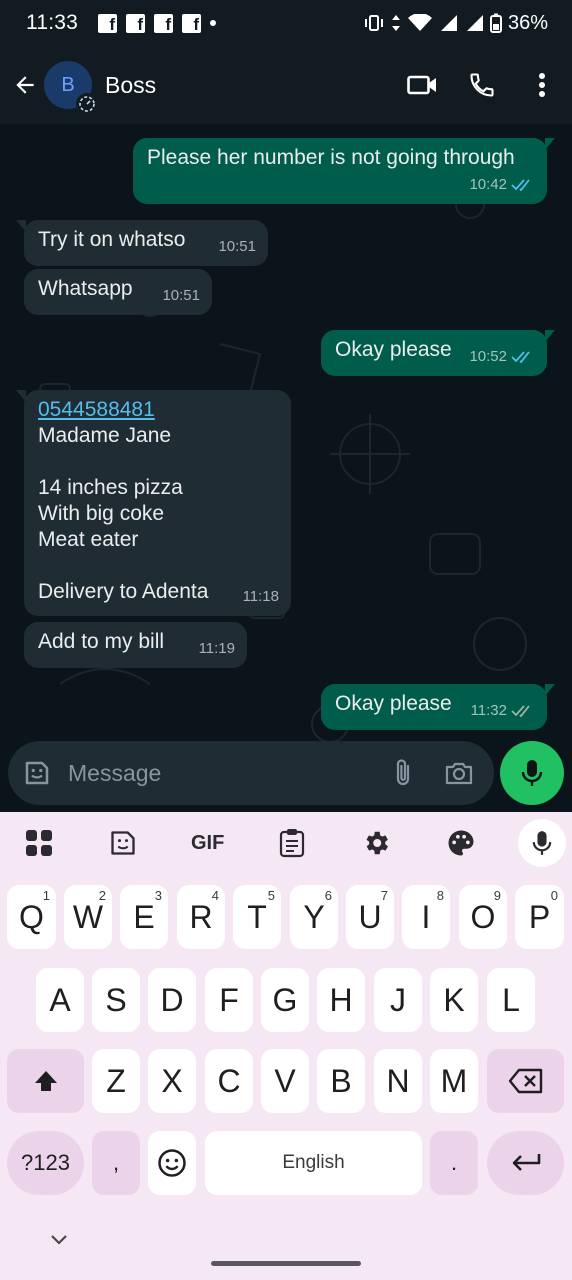 This screenshot has width=572, height=1280. I want to click on key-t: T5, so click(257, 917).